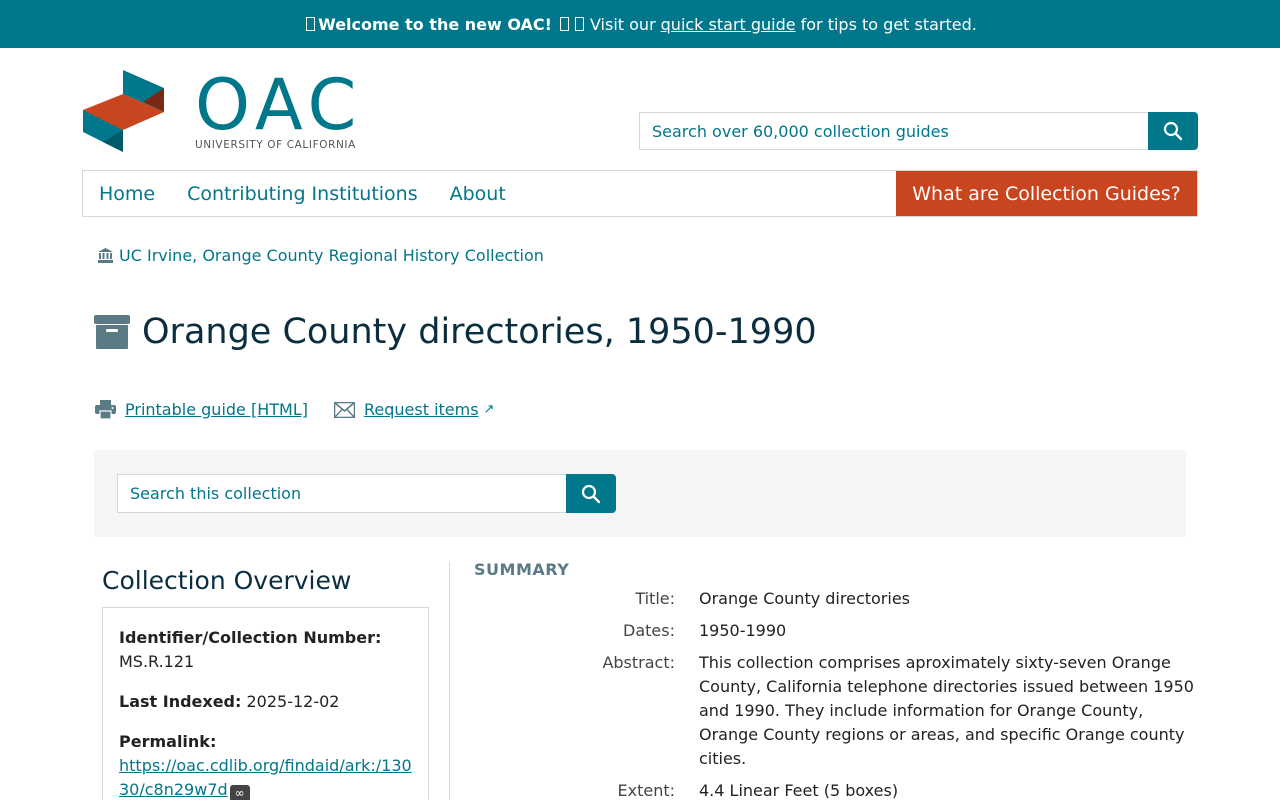  I want to click on banner-bold-text: Welcome to the new OAC!, so click(435, 24).